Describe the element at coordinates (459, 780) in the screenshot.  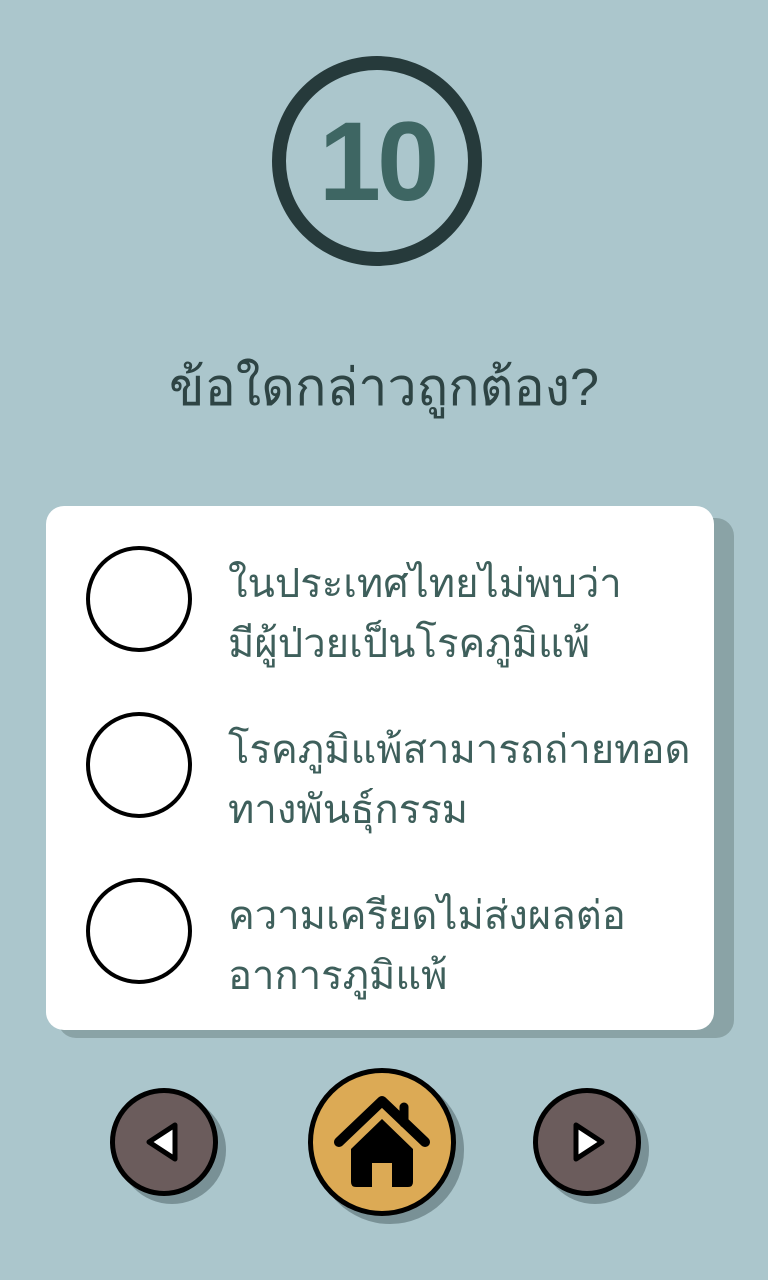
I see `option-label: โรคภูมิแพ้สามารถถ่ายทอด ทางพันธุ์กรรม` at that location.